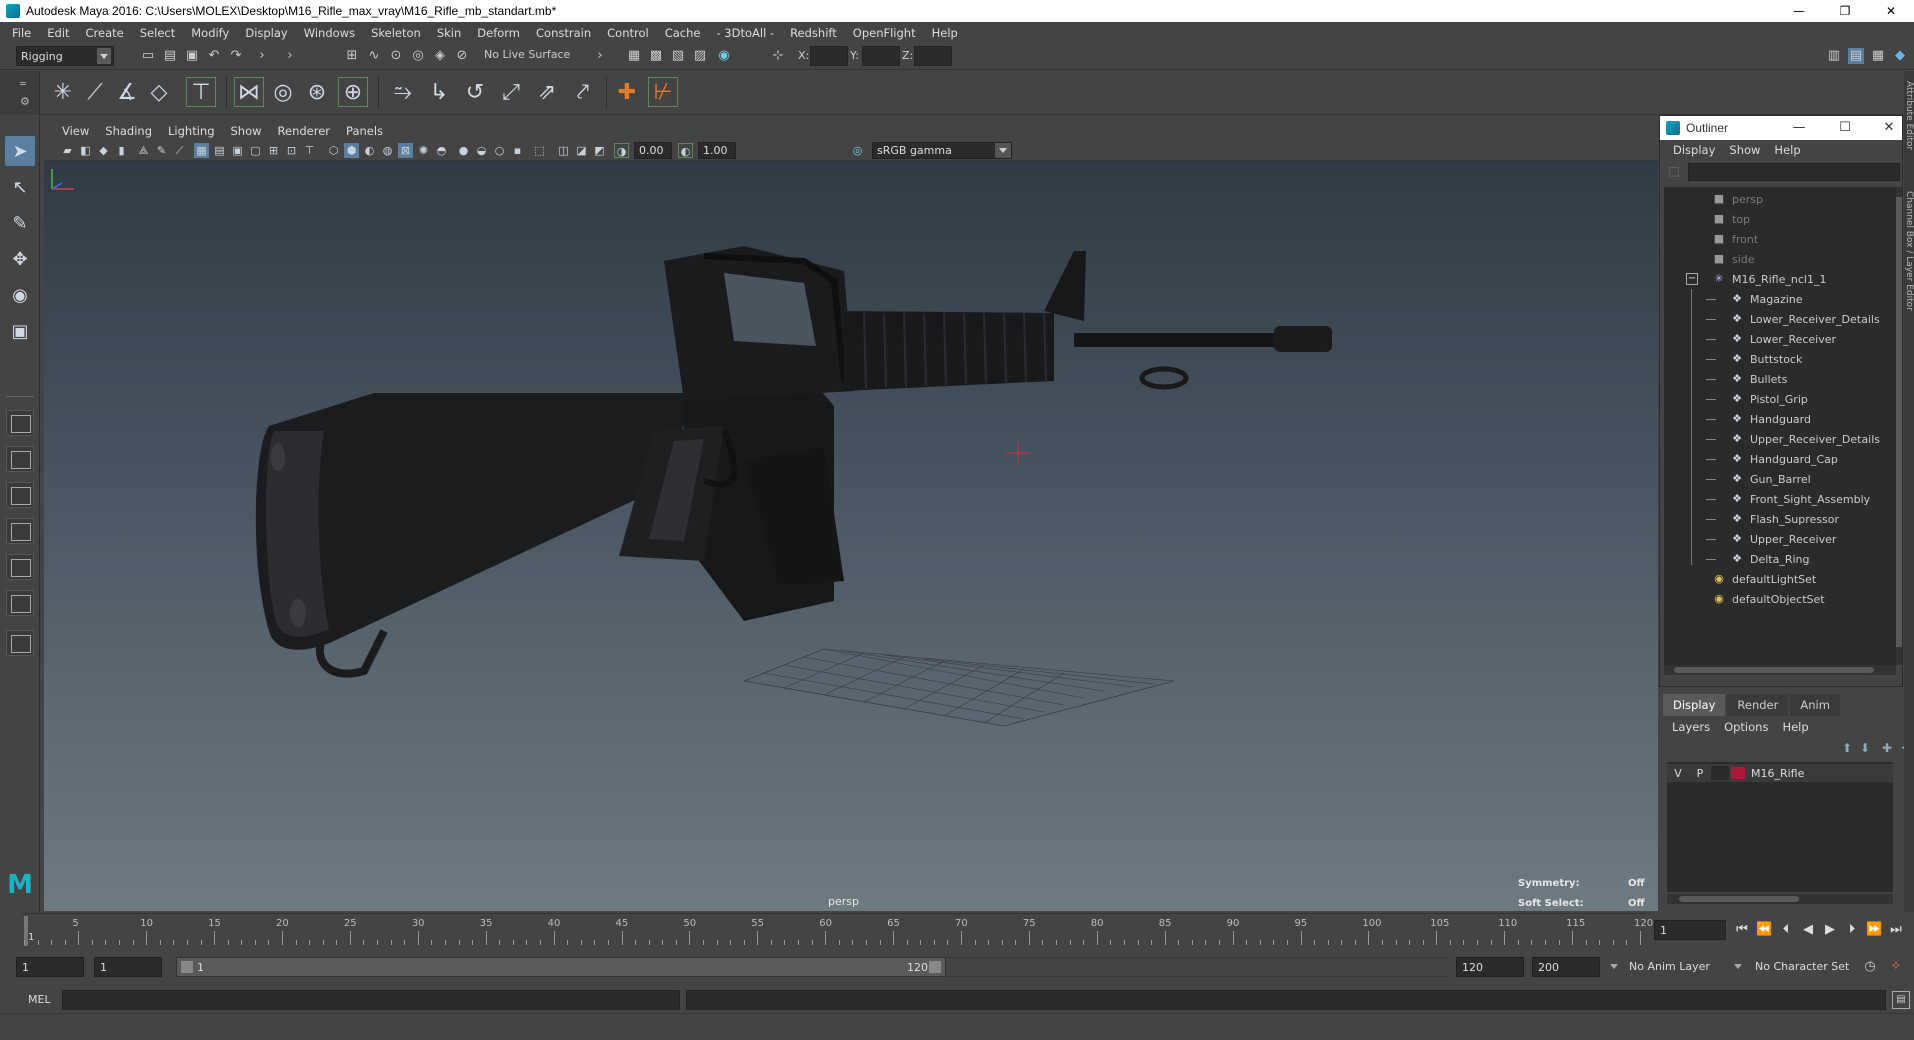 The height and width of the screenshot is (1040, 1914). What do you see at coordinates (1909, 251) in the screenshot?
I see `channel-box-tab: Channel Box / Layer Editor` at bounding box center [1909, 251].